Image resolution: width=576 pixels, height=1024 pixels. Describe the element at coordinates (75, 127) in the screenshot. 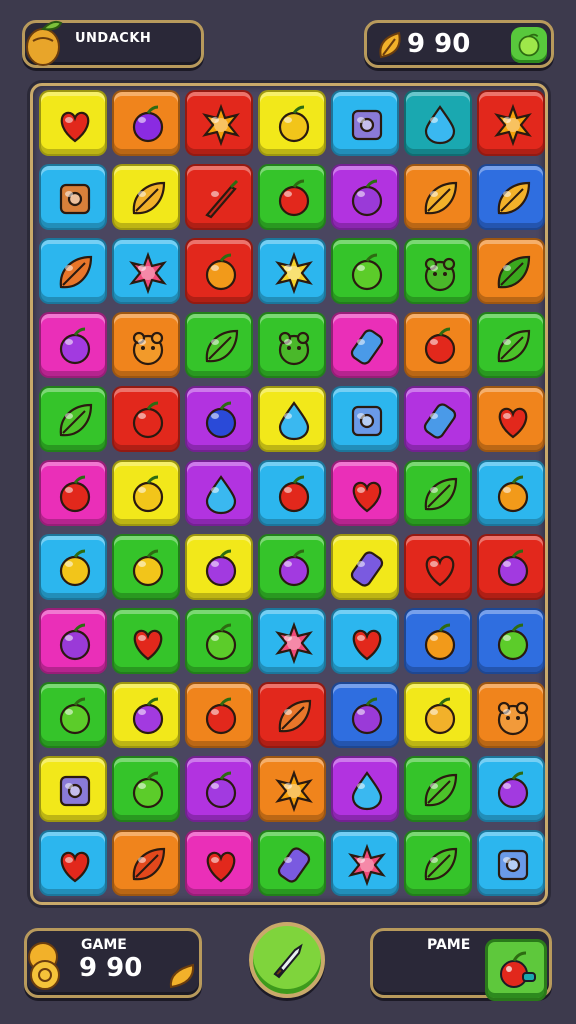

I see `heart-icon` at that location.